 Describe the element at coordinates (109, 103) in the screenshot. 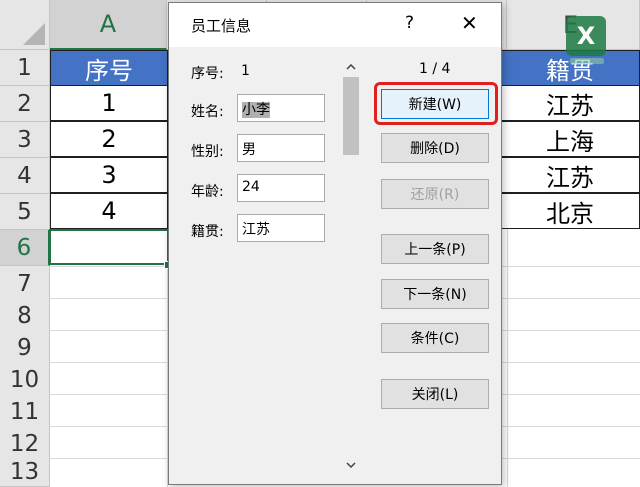

I see `cell-a2: 1` at that location.